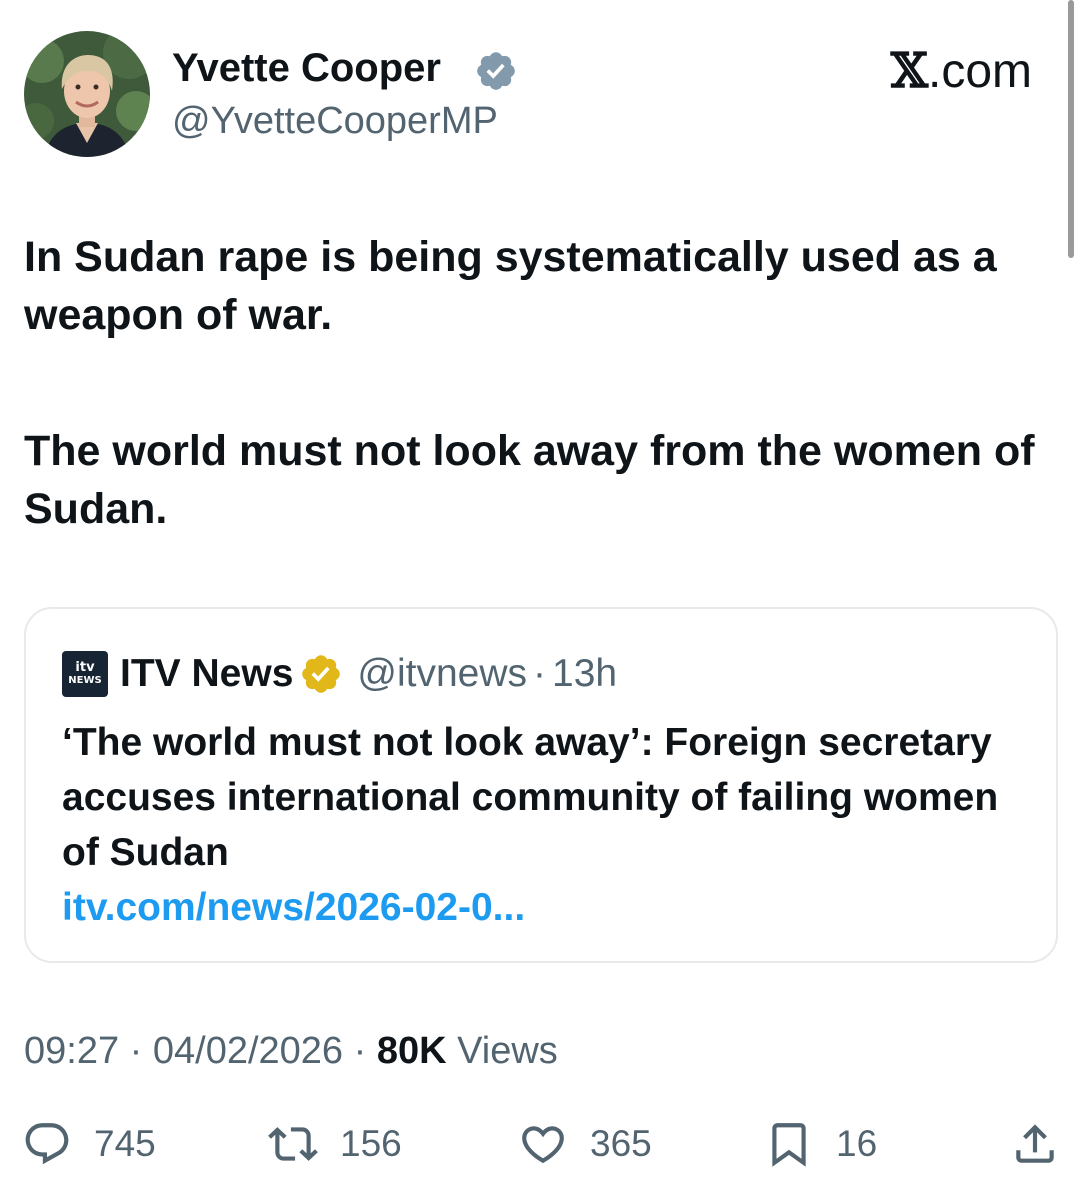 Image resolution: width=1082 pixels, height=1200 pixels. I want to click on views-label: Views, so click(507, 1051).